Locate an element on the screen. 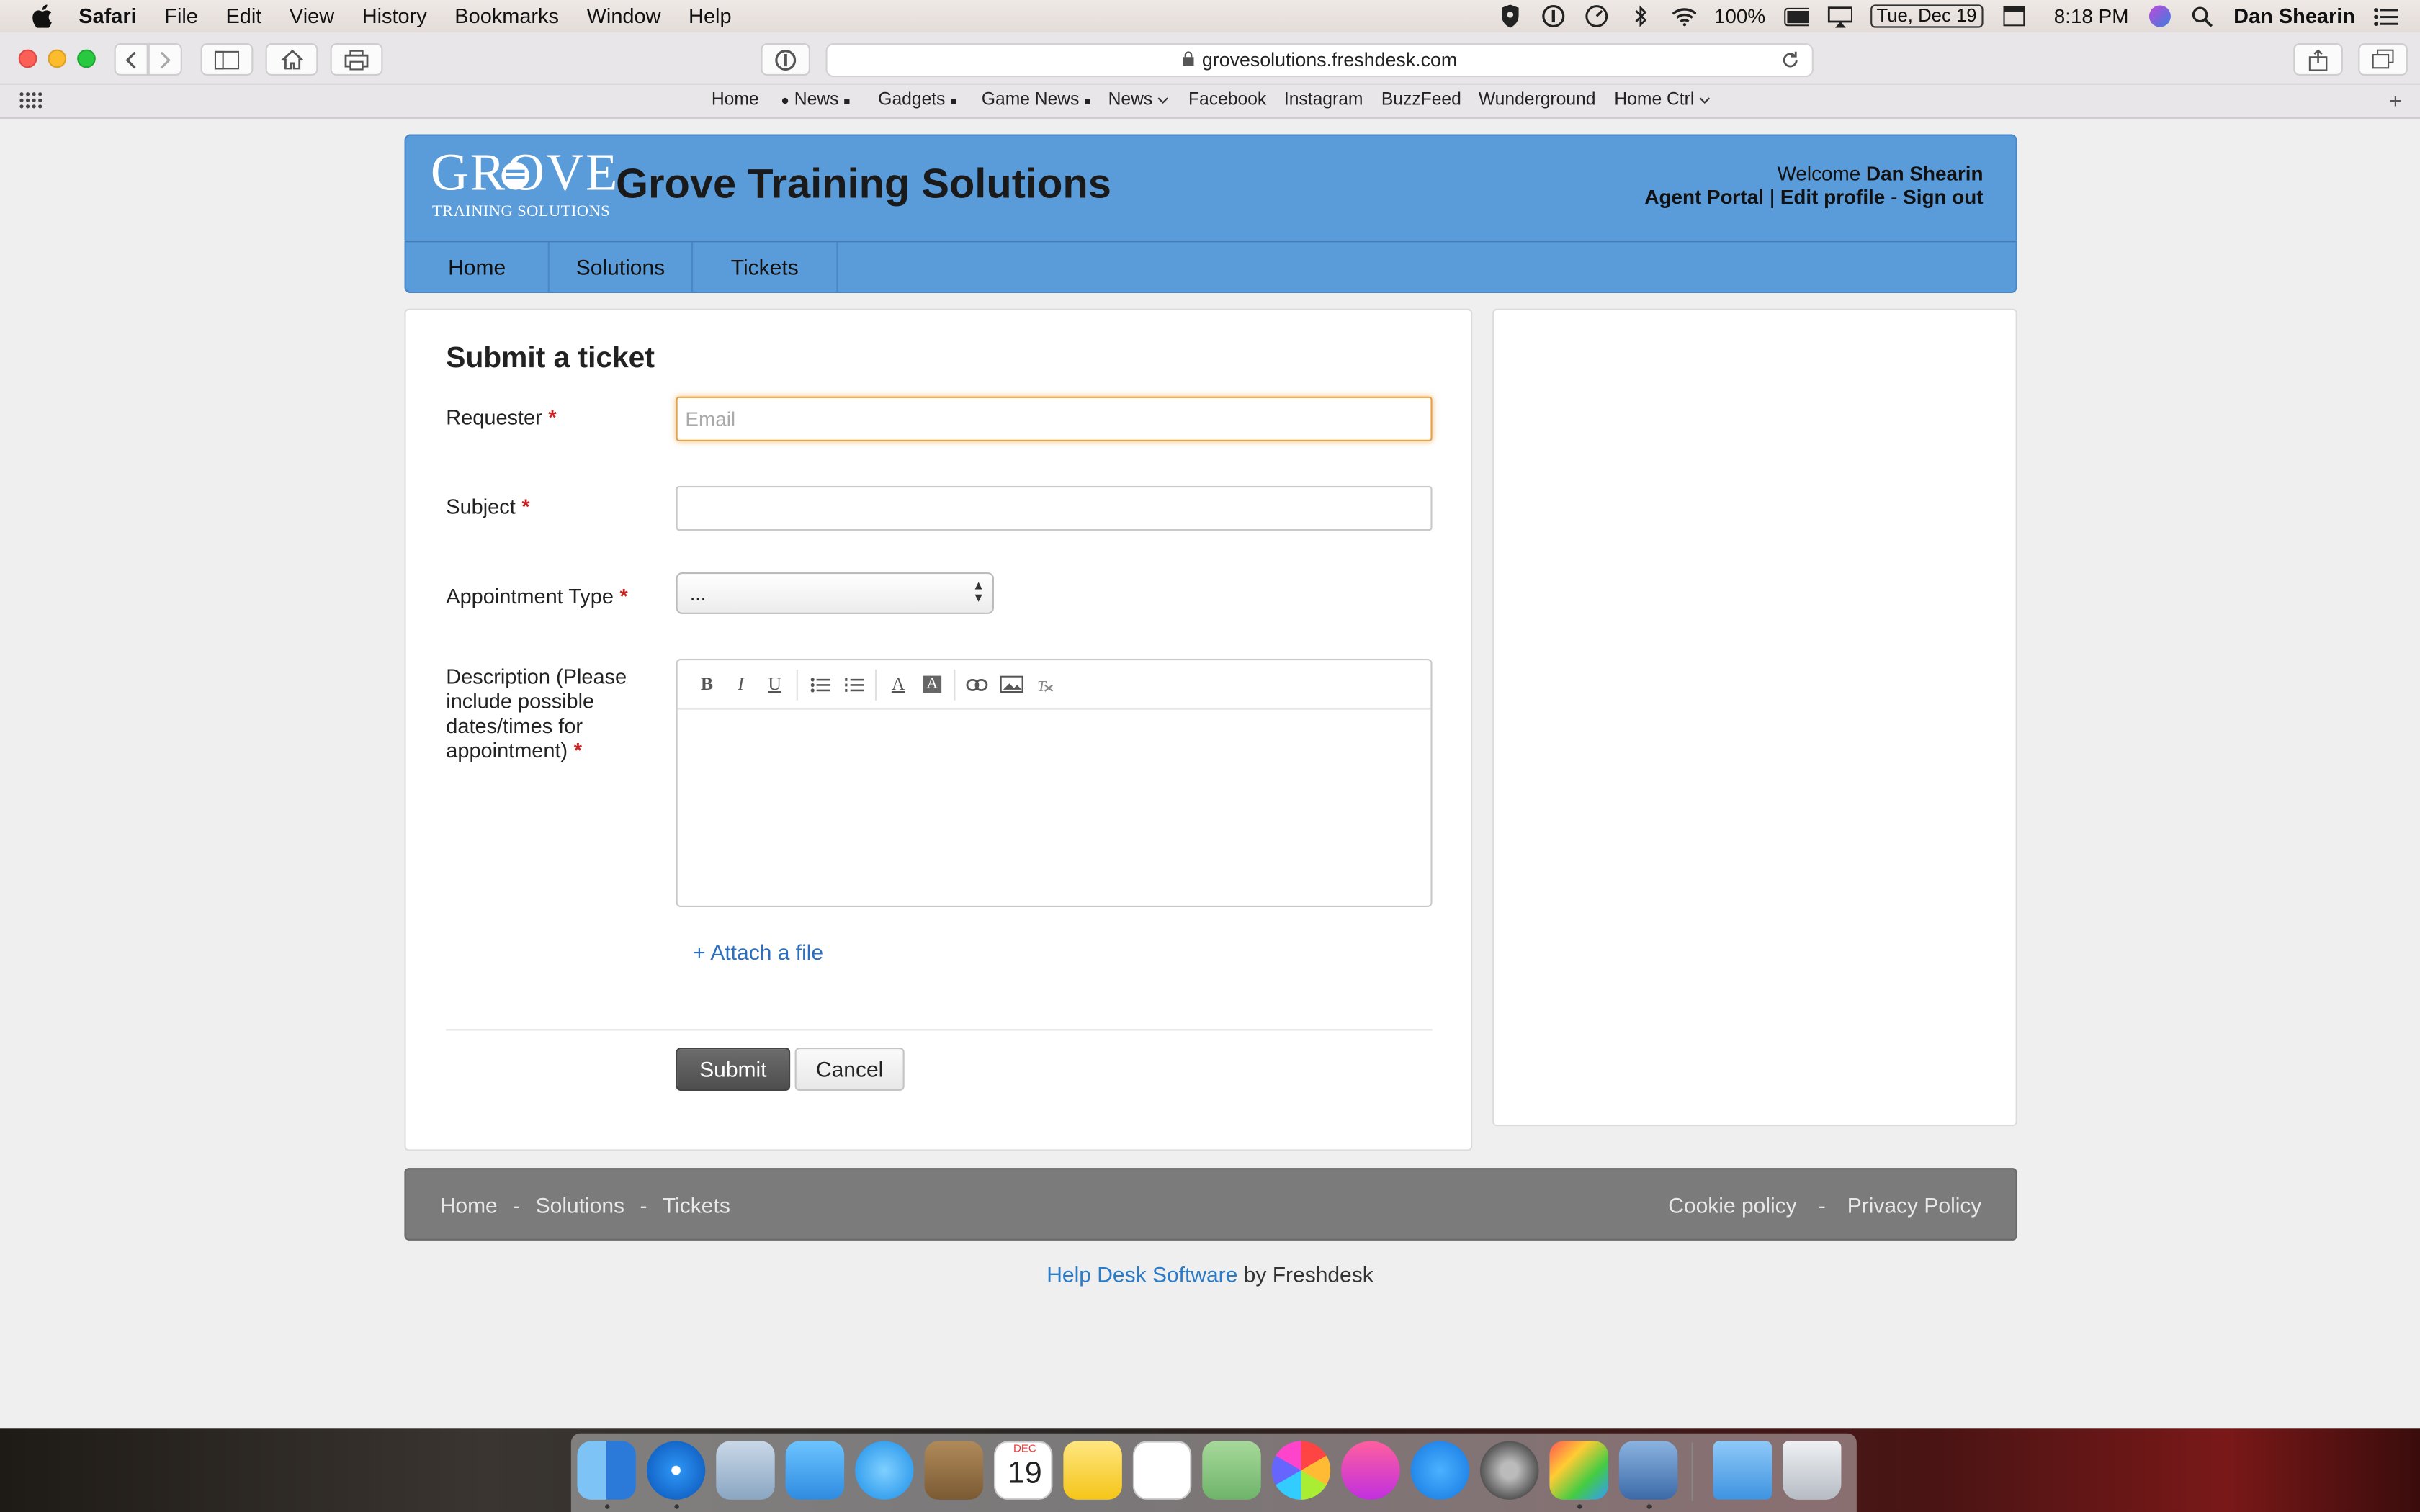  forward-button is located at coordinates (165, 59).